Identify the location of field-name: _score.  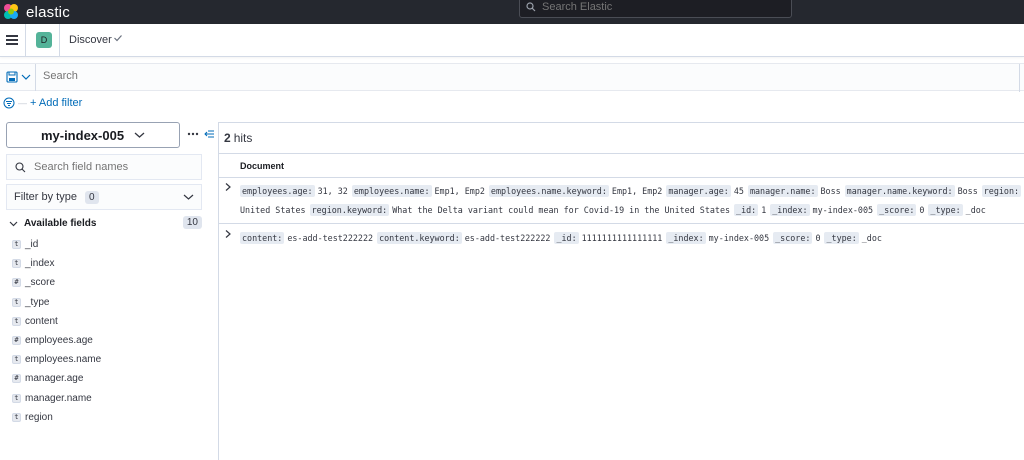
(40, 283).